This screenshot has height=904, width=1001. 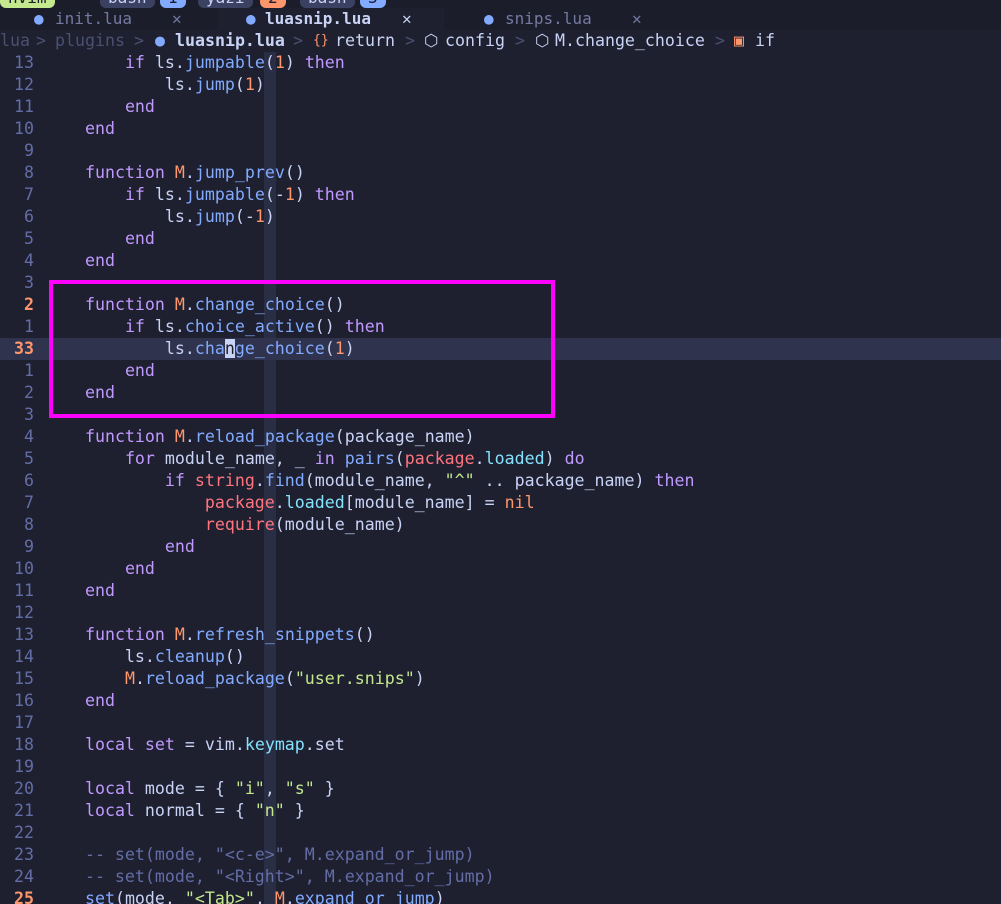 What do you see at coordinates (500, 723) in the screenshot?
I see `code-line: 17` at bounding box center [500, 723].